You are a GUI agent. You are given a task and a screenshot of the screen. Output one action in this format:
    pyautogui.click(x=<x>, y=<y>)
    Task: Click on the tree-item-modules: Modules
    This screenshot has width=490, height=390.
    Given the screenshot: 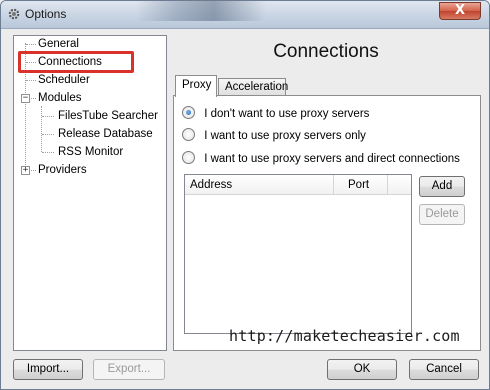 What is the action you would take?
    pyautogui.click(x=59, y=98)
    